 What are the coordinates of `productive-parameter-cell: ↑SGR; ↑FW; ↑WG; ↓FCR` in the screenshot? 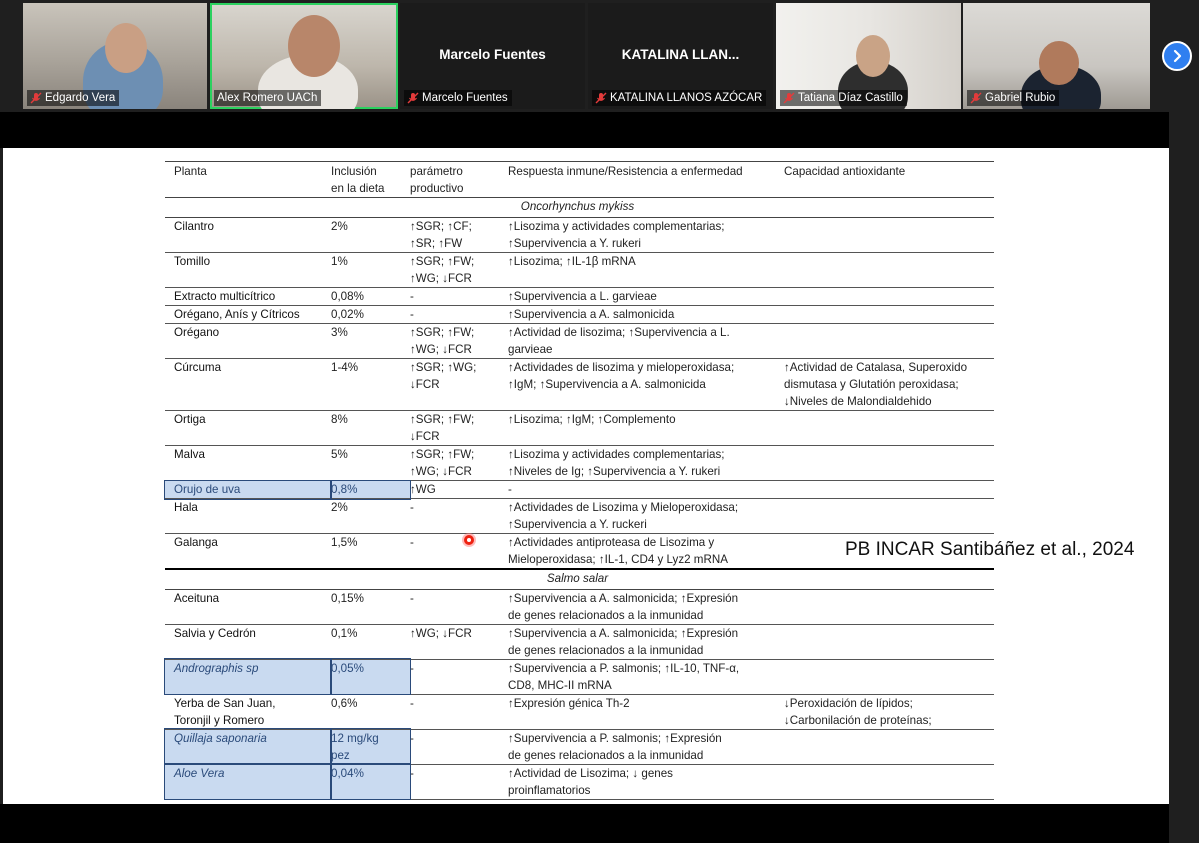 It's located at (459, 341).